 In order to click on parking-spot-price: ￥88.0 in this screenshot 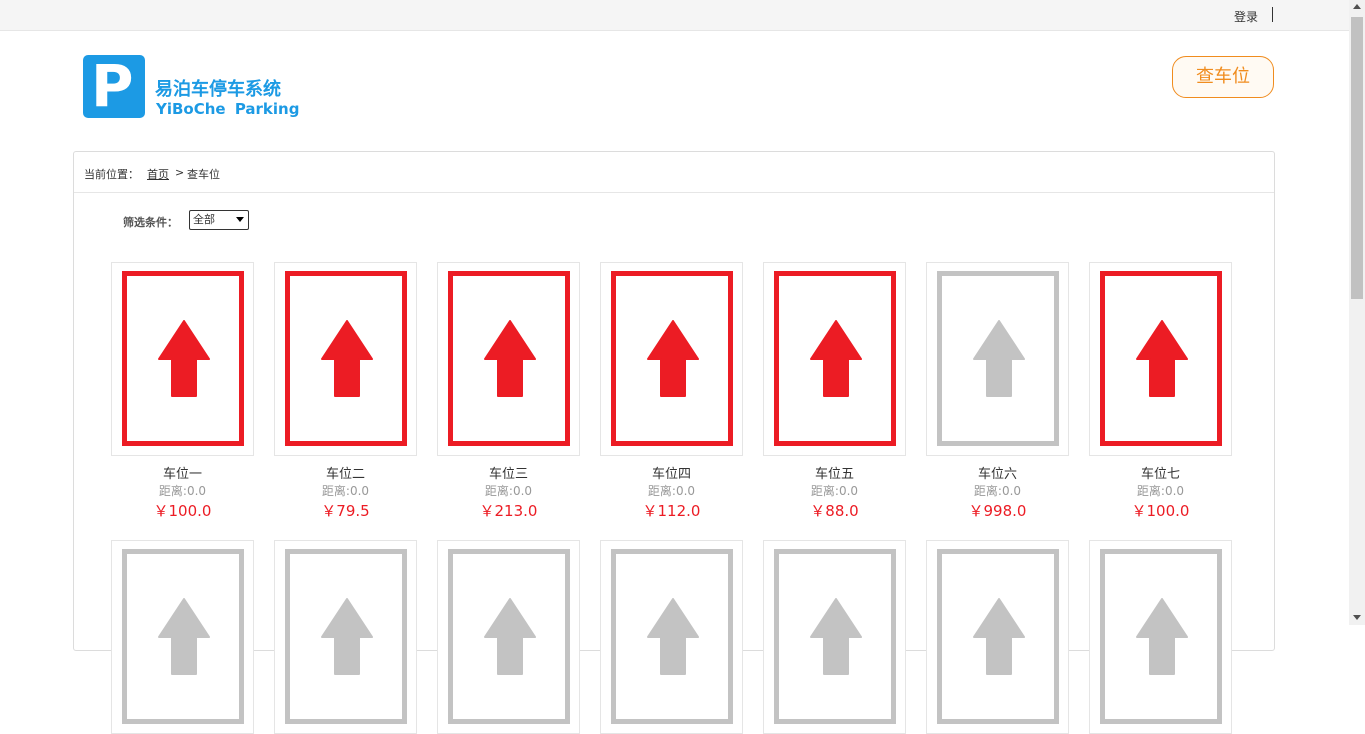, I will do `click(834, 511)`.